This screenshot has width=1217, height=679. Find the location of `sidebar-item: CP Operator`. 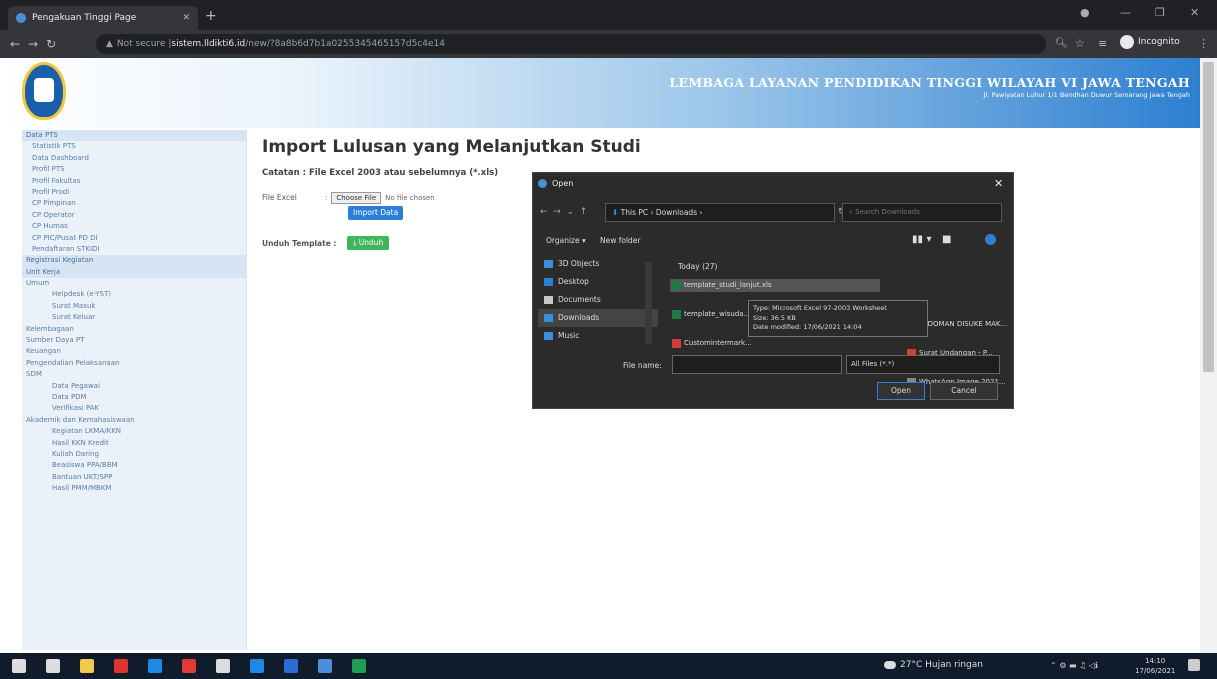

sidebar-item: CP Operator is located at coordinates (134, 215).